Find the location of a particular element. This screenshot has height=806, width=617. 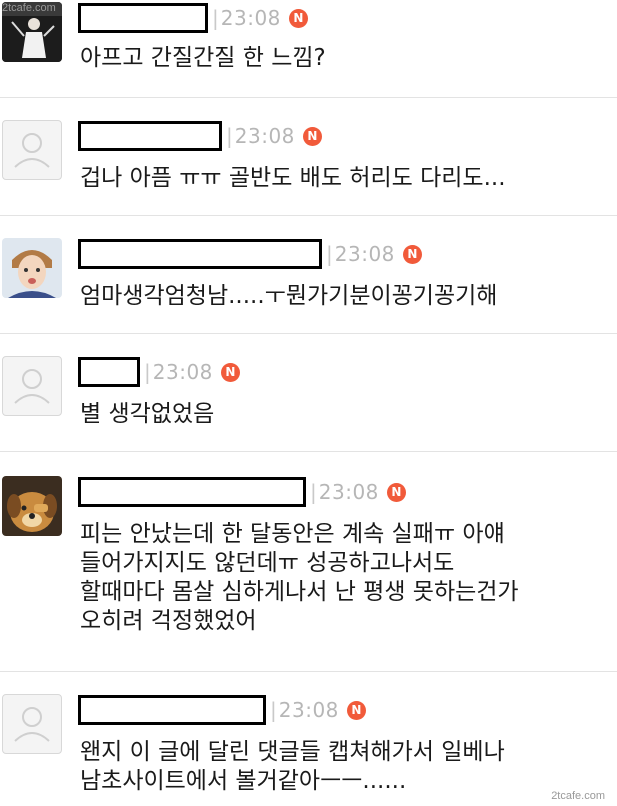

comment-item: | 23:08 N 아프고 간질간질 한 느낌? is located at coordinates (308, 49).